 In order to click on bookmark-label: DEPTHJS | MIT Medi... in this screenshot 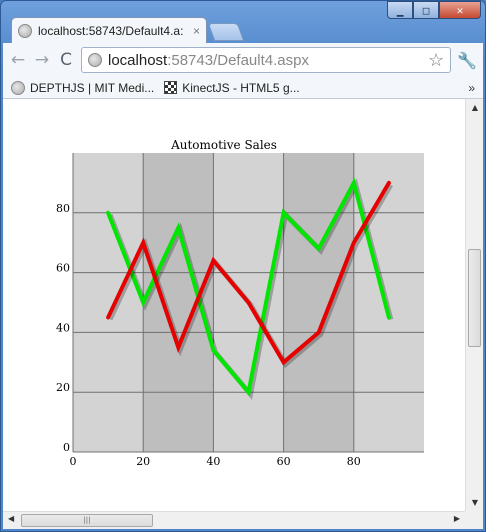, I will do `click(92, 87)`.